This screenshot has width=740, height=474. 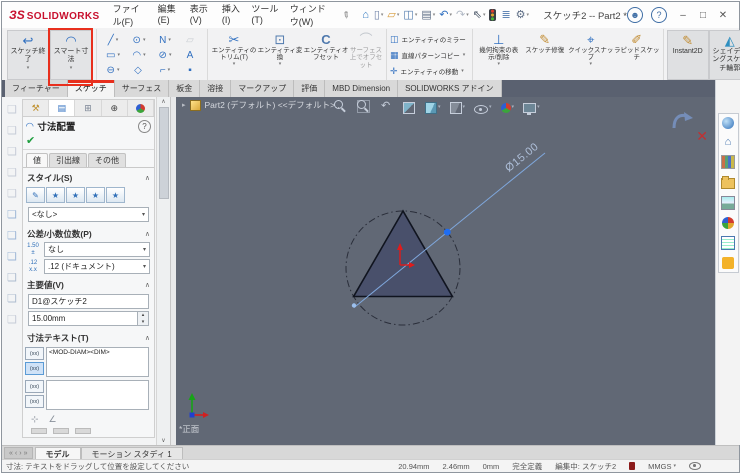 I want to click on dimxpertmanager-tab: ⊕, so click(x=115, y=108).